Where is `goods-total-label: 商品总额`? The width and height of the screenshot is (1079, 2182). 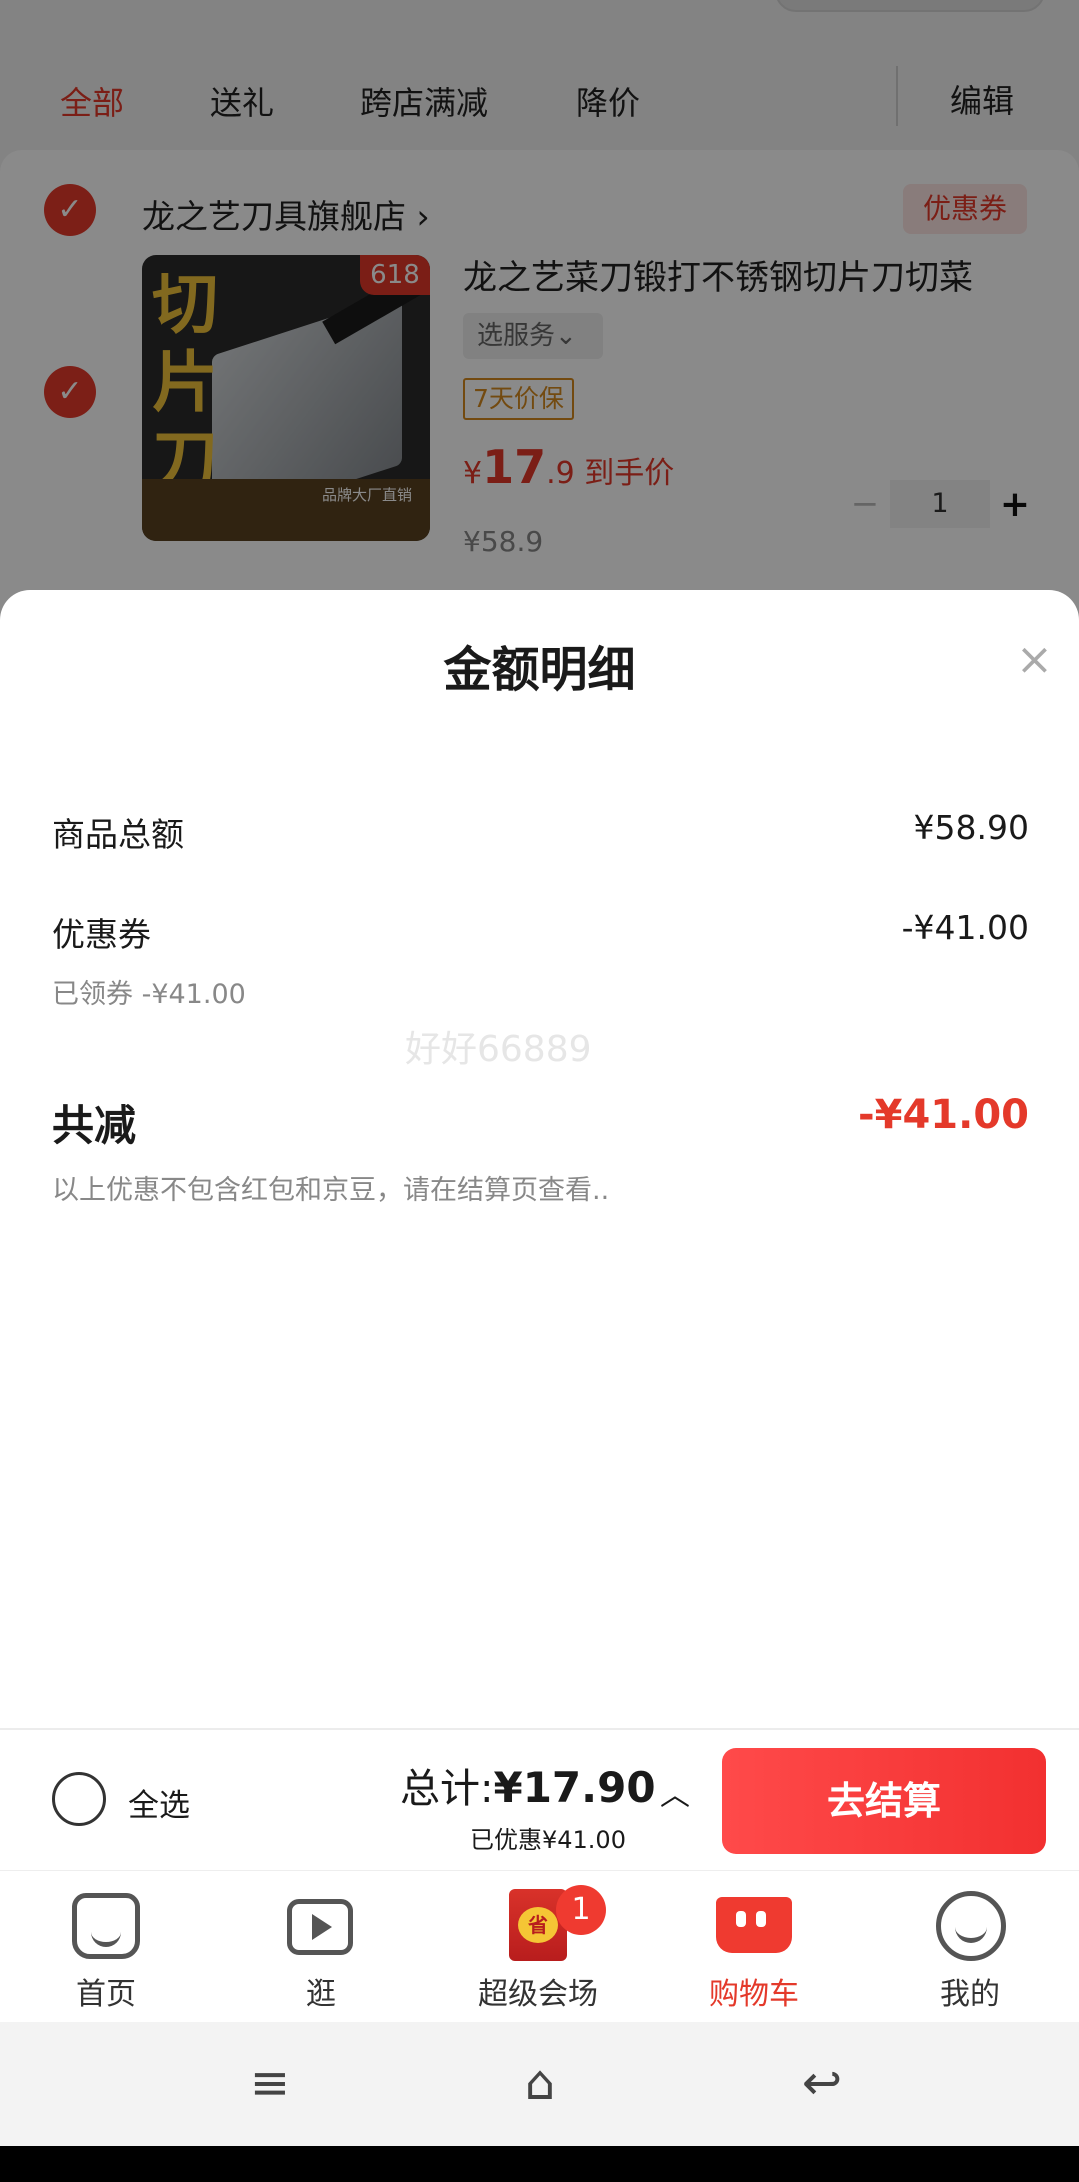 goods-total-label: 商品总额 is located at coordinates (118, 834).